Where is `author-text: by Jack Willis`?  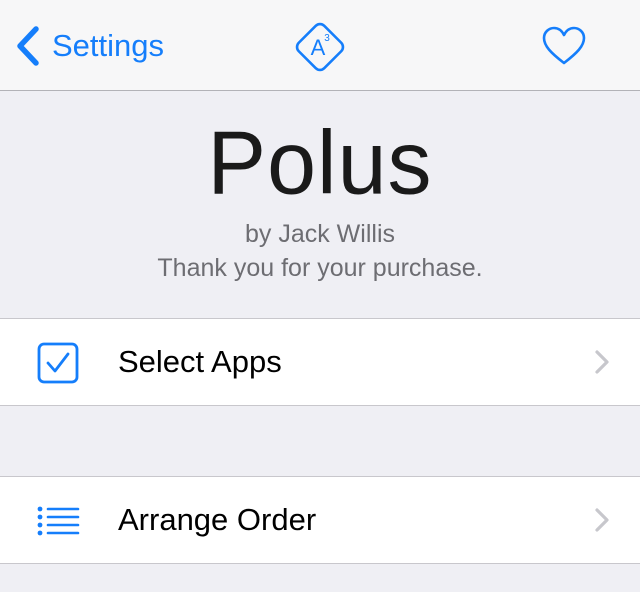 author-text: by Jack Willis is located at coordinates (319, 234).